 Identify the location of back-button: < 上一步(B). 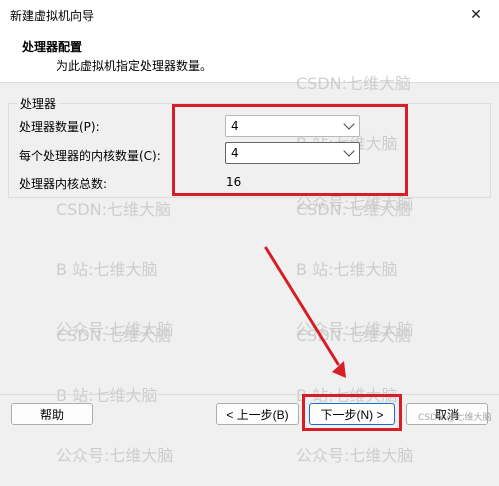
(257, 414).